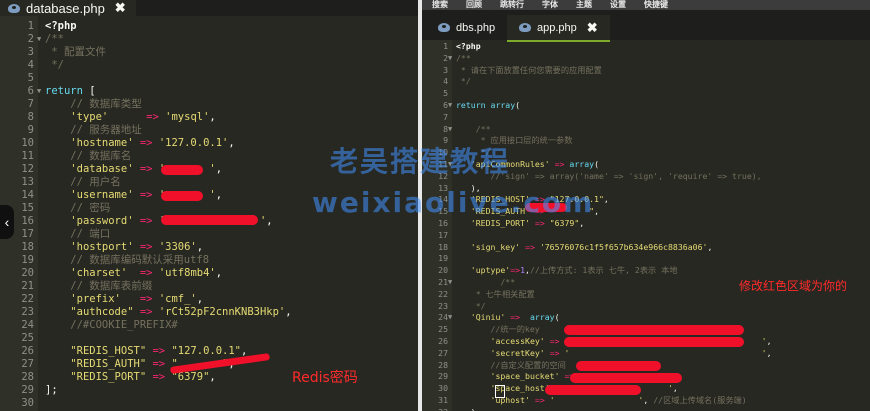 The width and height of the screenshot is (870, 411). What do you see at coordinates (445, 57) in the screenshot?
I see `line-number: 2` at bounding box center [445, 57].